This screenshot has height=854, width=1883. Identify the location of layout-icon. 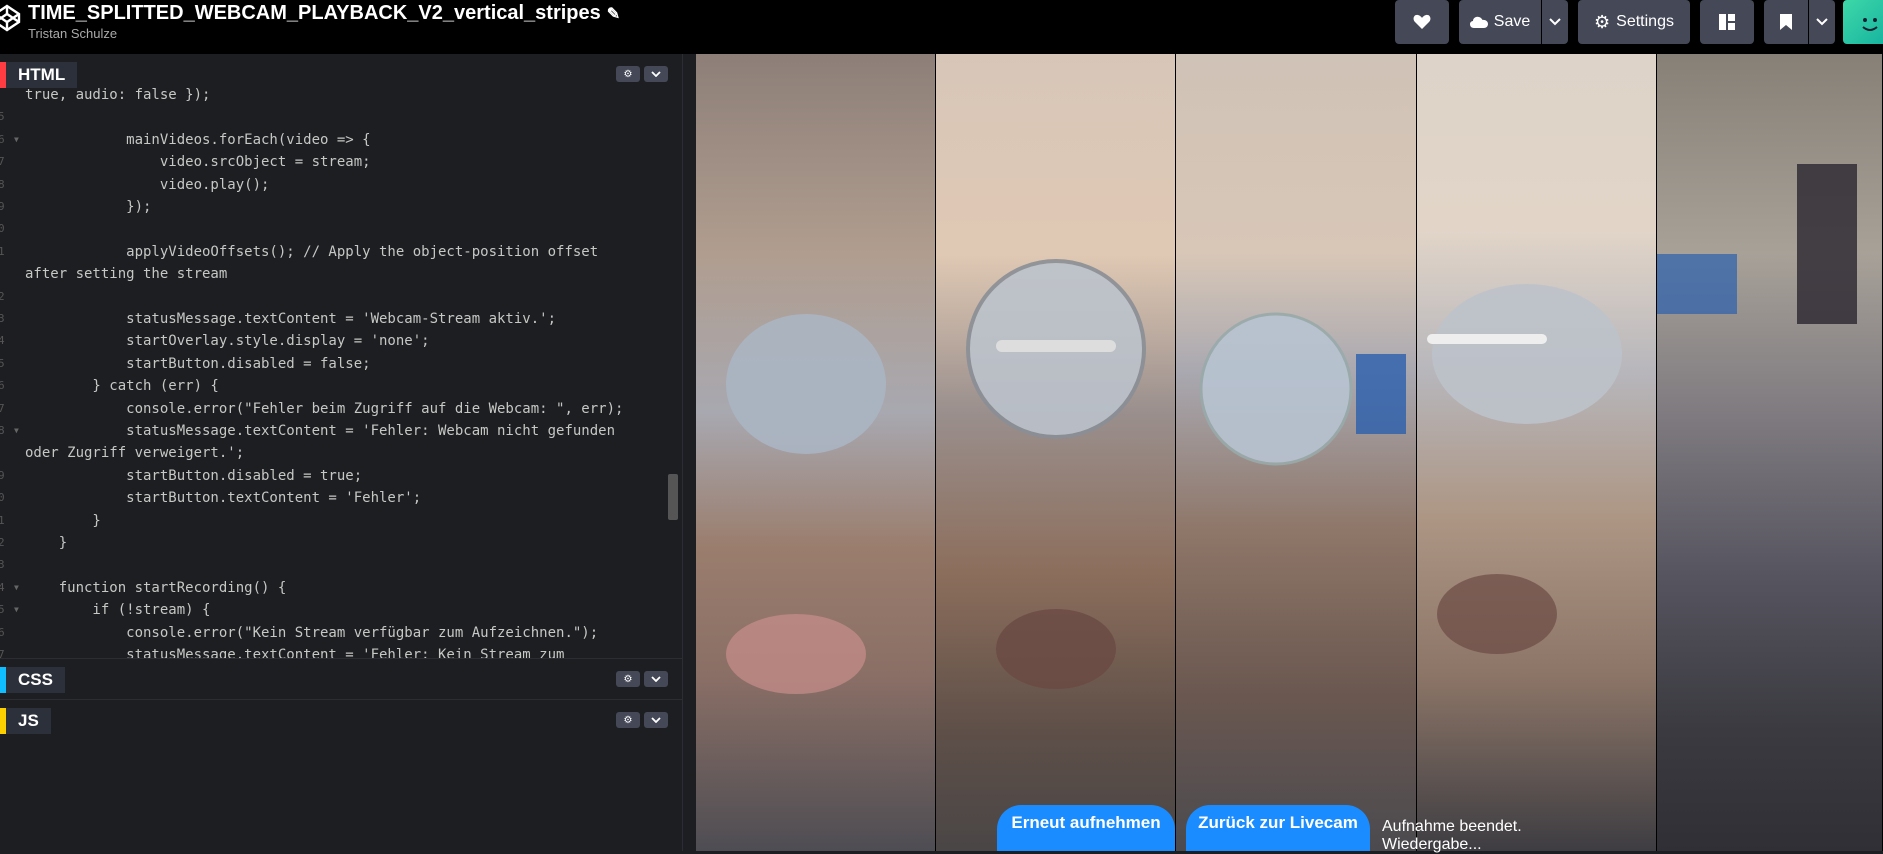
(1727, 22).